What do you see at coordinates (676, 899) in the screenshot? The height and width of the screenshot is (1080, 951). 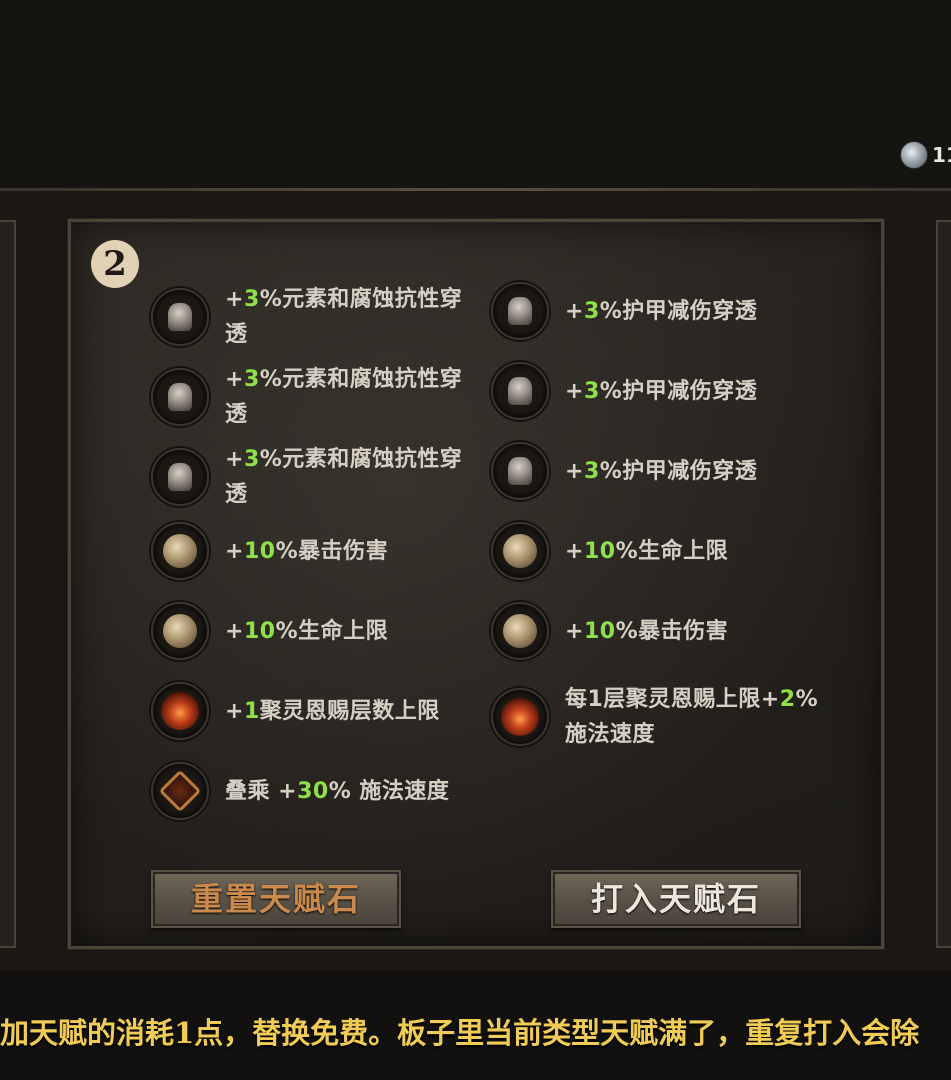 I see `embed-talent-stone-button: 打入天赋石` at bounding box center [676, 899].